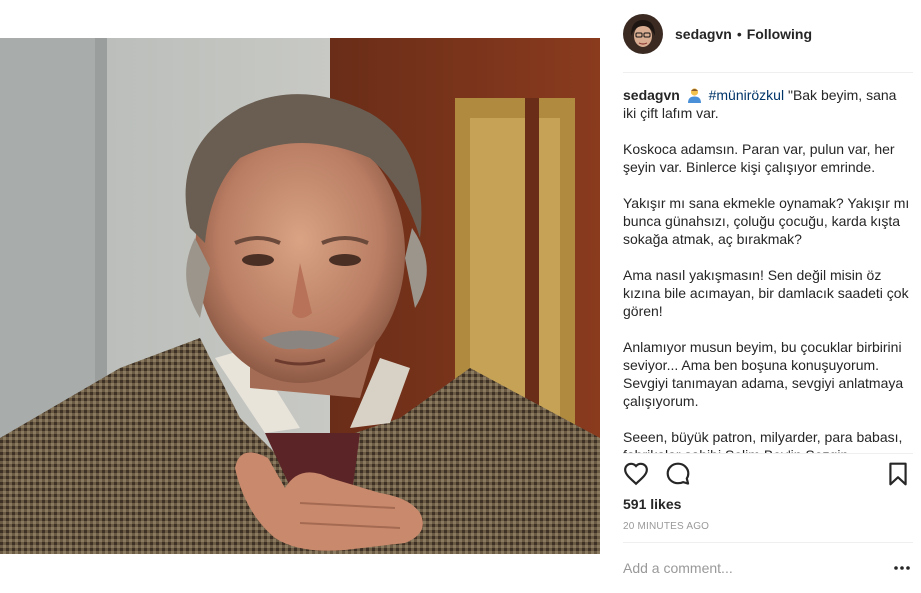  I want to click on speech-bubble-icon, so click(678, 473).